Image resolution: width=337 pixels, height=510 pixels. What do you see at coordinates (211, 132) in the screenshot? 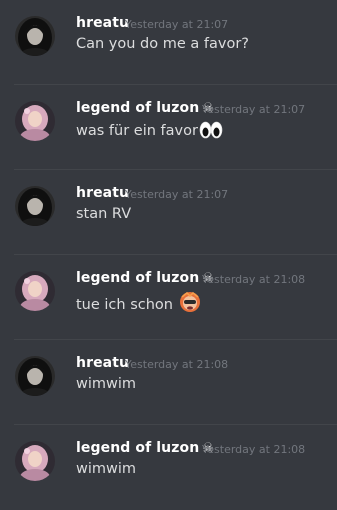
I see `eyes-emoji-icon` at bounding box center [211, 132].